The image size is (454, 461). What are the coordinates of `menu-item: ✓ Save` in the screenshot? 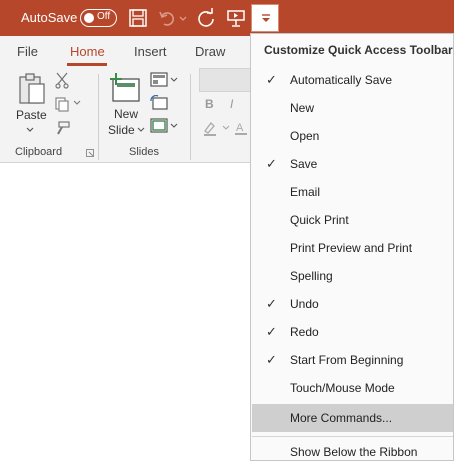 It's located at (352, 164).